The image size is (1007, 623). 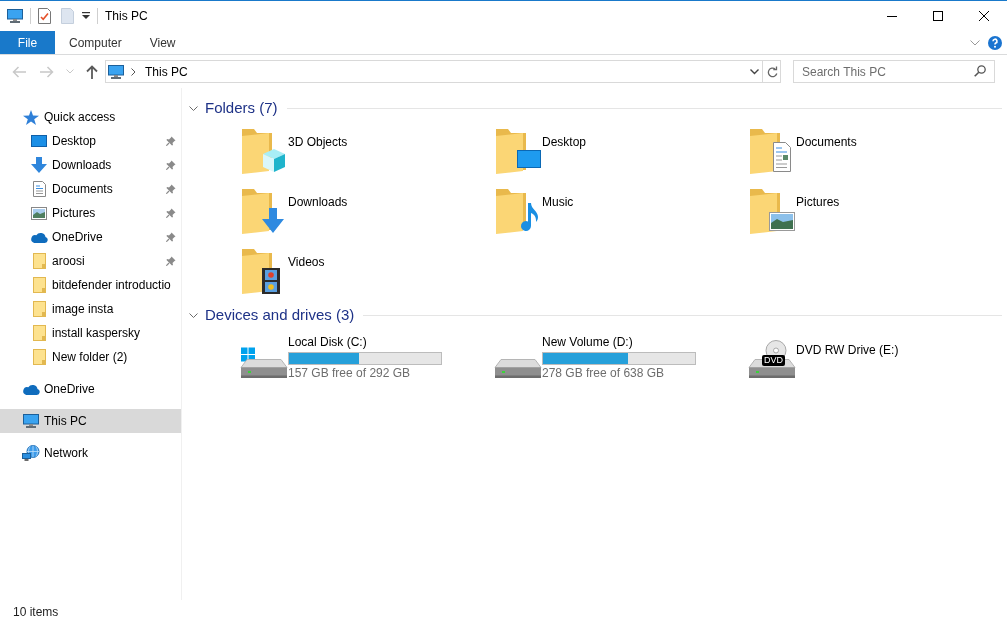 What do you see at coordinates (306, 262) in the screenshot?
I see `folder-name: Videos` at bounding box center [306, 262].